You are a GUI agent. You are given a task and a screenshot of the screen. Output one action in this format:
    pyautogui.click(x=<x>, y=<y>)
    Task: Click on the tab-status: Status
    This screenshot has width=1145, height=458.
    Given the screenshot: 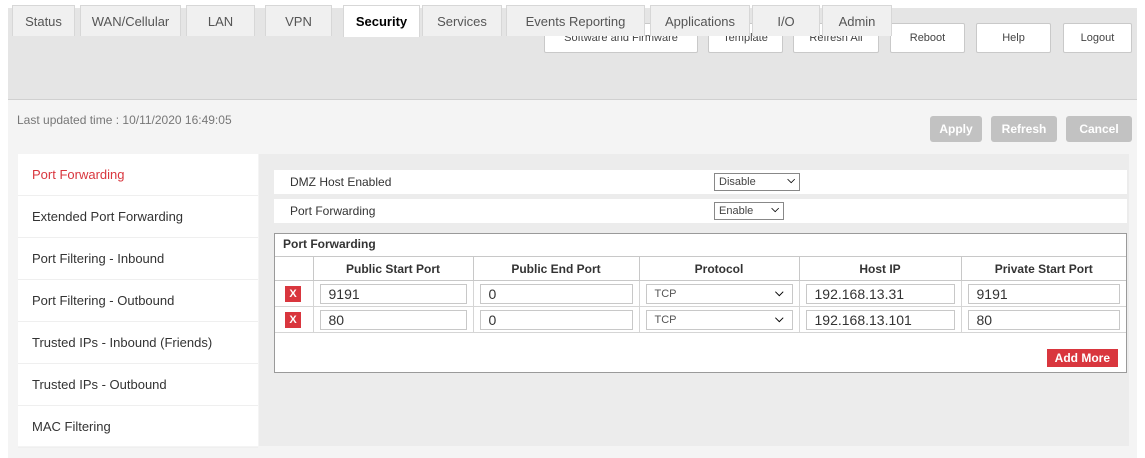 What is the action you would take?
    pyautogui.click(x=43, y=20)
    